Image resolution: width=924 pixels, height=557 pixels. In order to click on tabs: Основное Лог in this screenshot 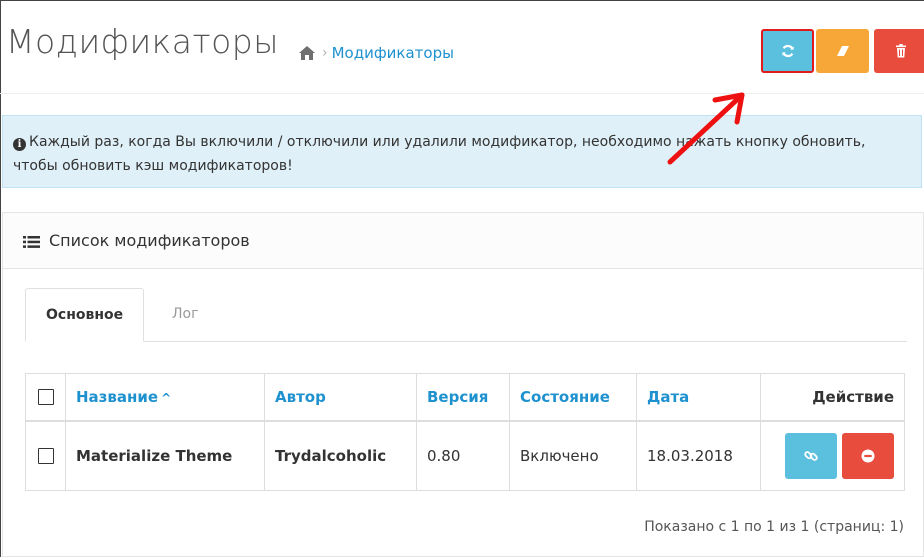, I will do `click(466, 315)`.